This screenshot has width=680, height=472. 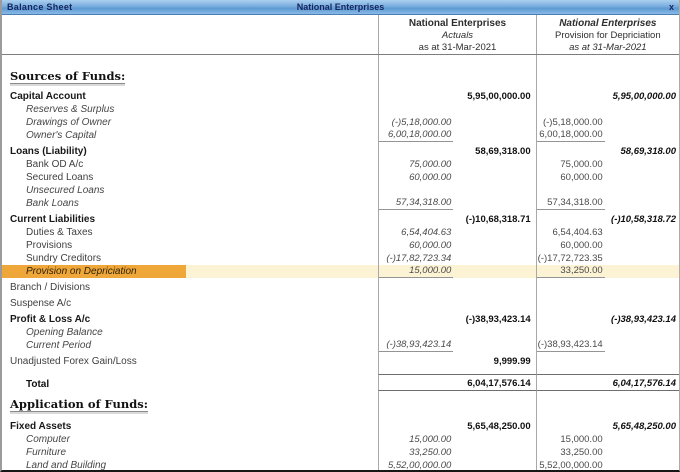 I want to click on actuals-amount-cell, so click(x=456, y=303).